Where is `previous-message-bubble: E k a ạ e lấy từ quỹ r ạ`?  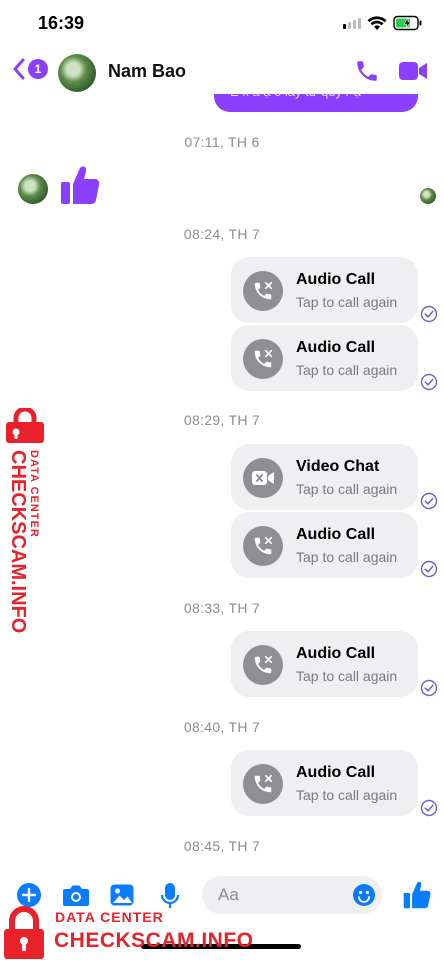
previous-message-bubble: E k a ạ e lấy từ quỹ r ạ is located at coordinates (316, 103).